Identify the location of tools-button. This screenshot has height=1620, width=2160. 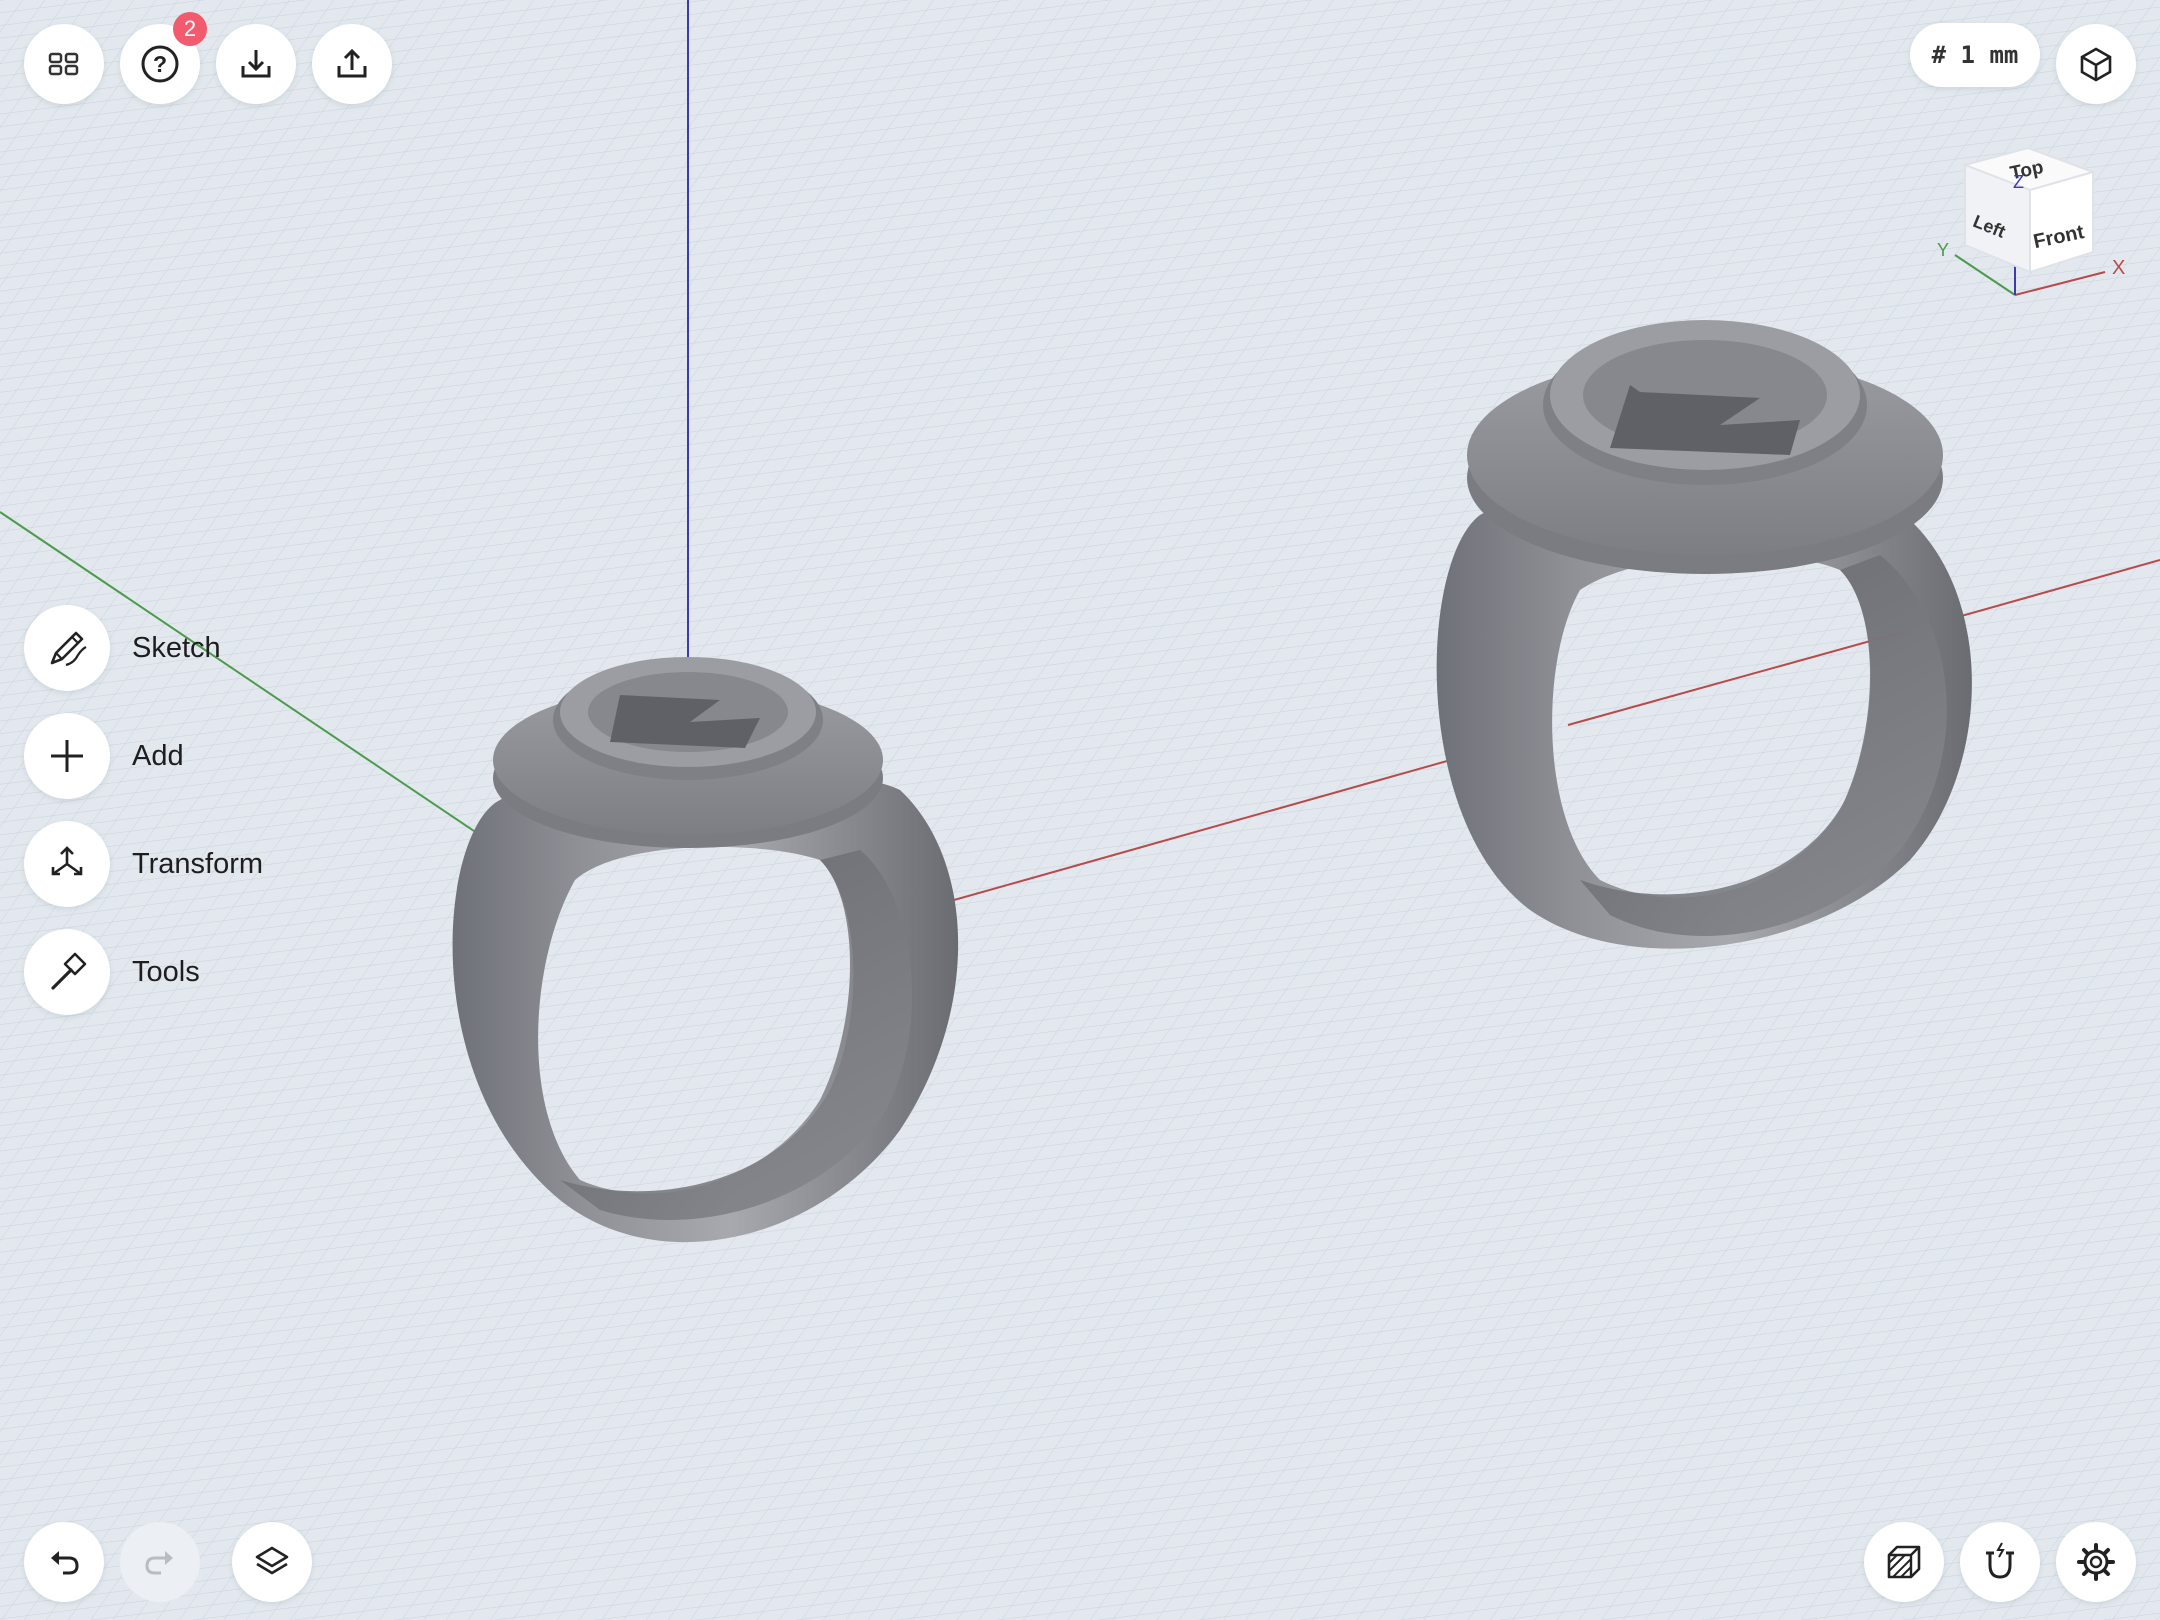
(67, 972).